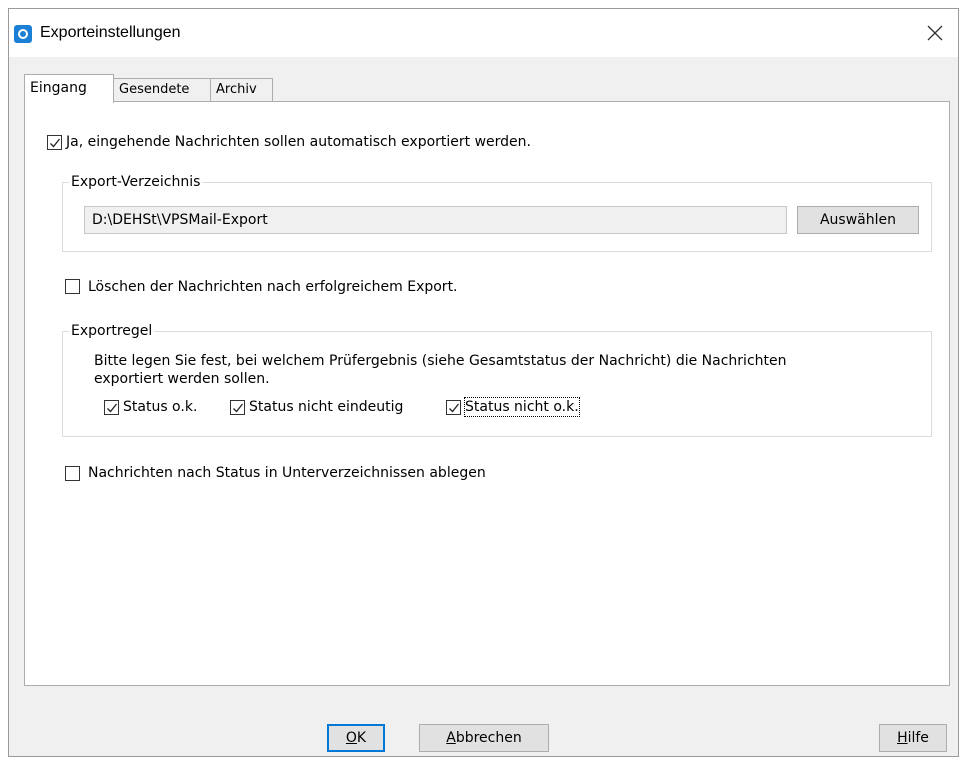  I want to click on title-bar: Exporteinstellungen, so click(483, 33).